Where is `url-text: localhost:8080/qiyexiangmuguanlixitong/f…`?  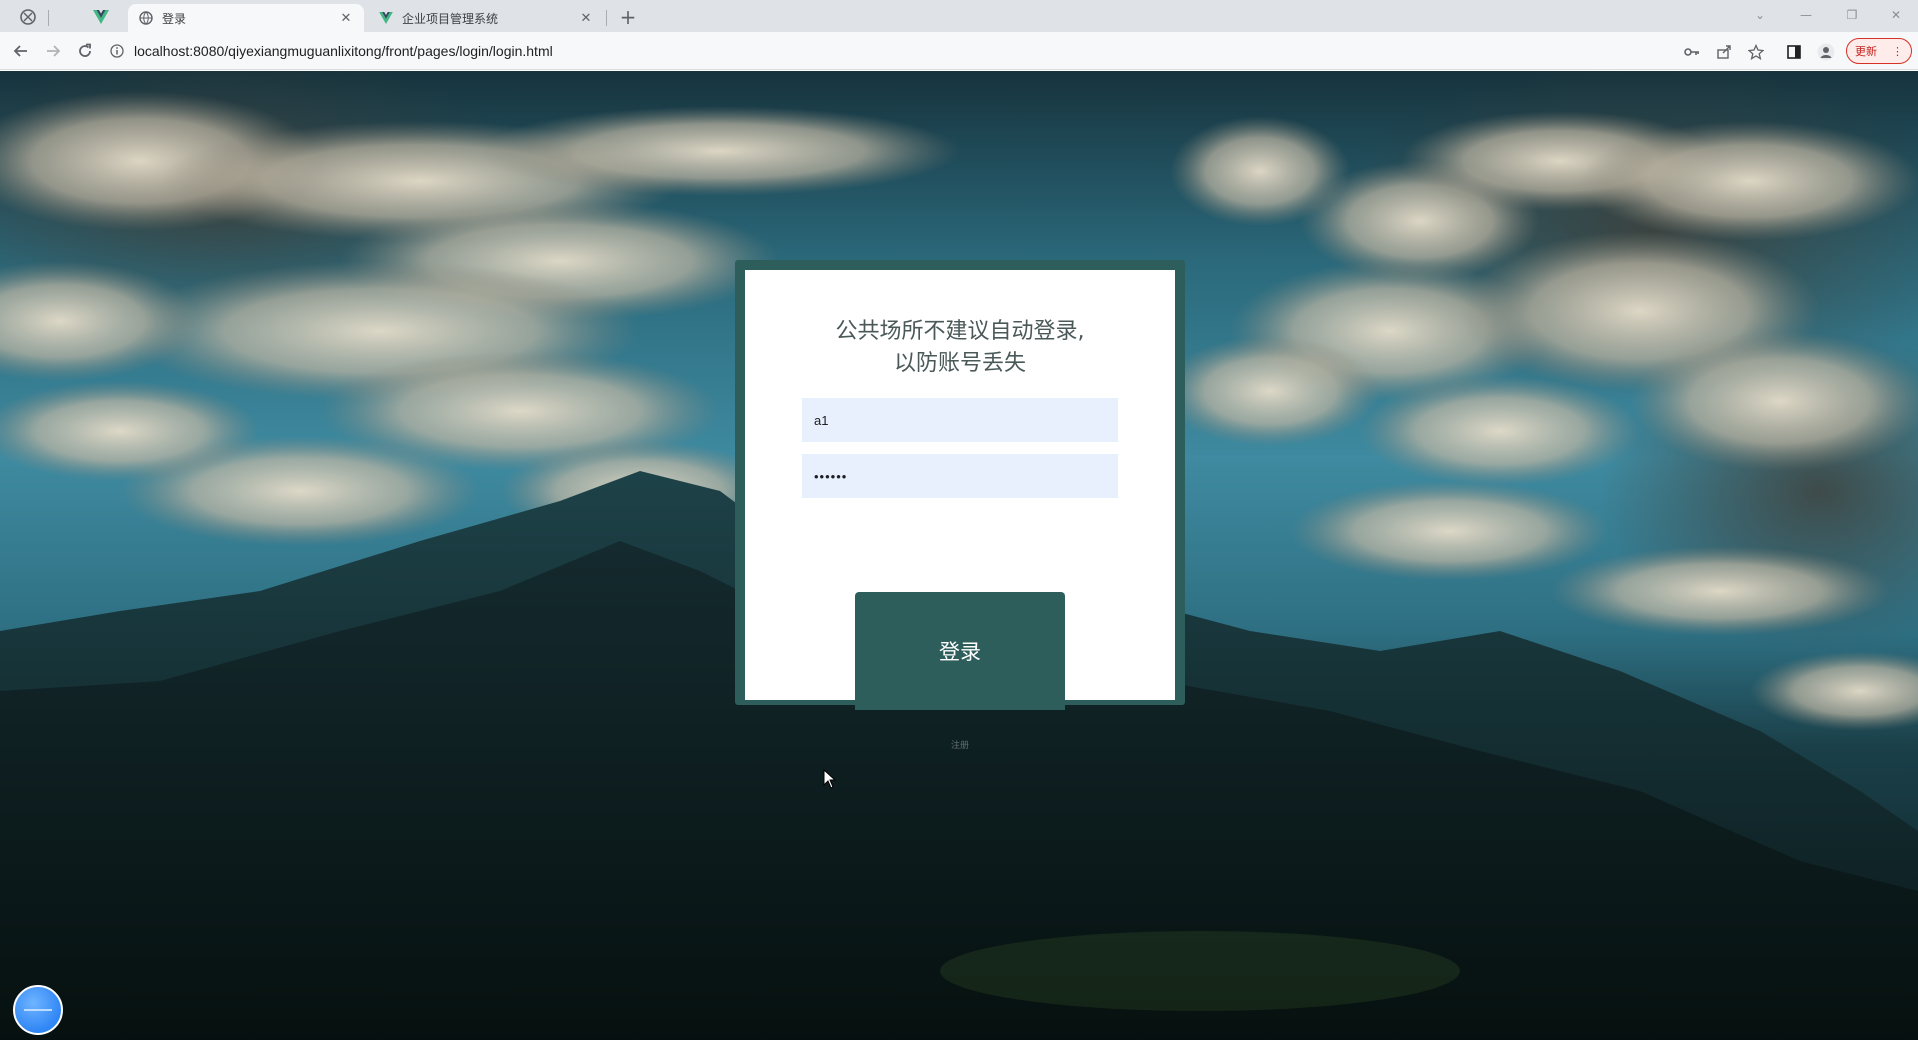 url-text: localhost:8080/qiyexiangmuguanlixitong/f… is located at coordinates (343, 51).